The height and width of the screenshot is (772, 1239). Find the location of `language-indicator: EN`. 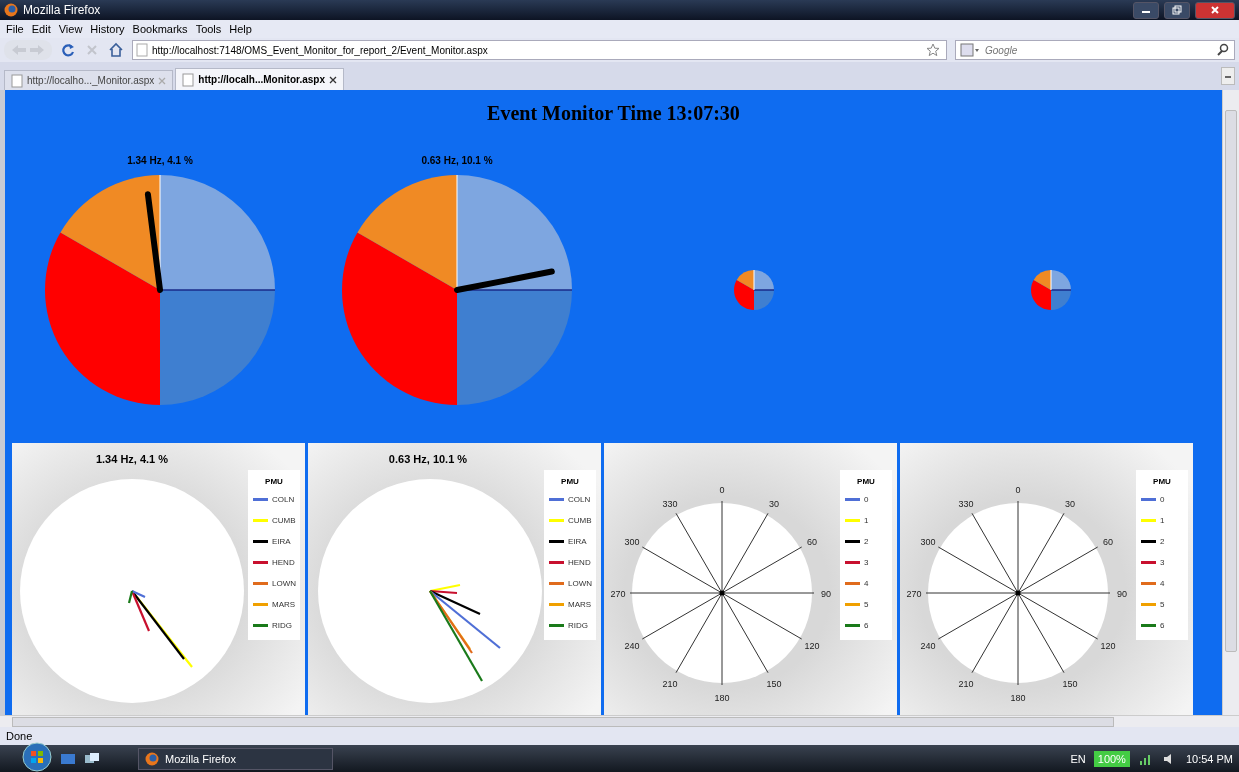

language-indicator: EN is located at coordinates (1078, 758).